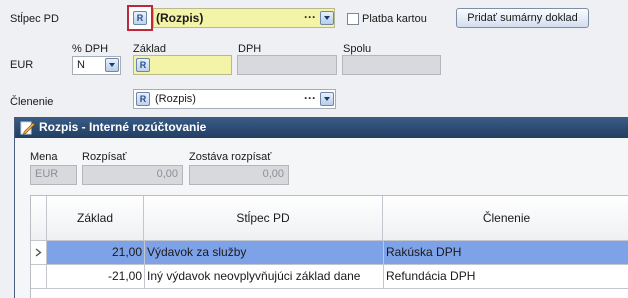 The height and width of the screenshot is (298, 628). What do you see at coordinates (506, 252) in the screenshot?
I see `cell-clenenie: Rakúska DPH` at bounding box center [506, 252].